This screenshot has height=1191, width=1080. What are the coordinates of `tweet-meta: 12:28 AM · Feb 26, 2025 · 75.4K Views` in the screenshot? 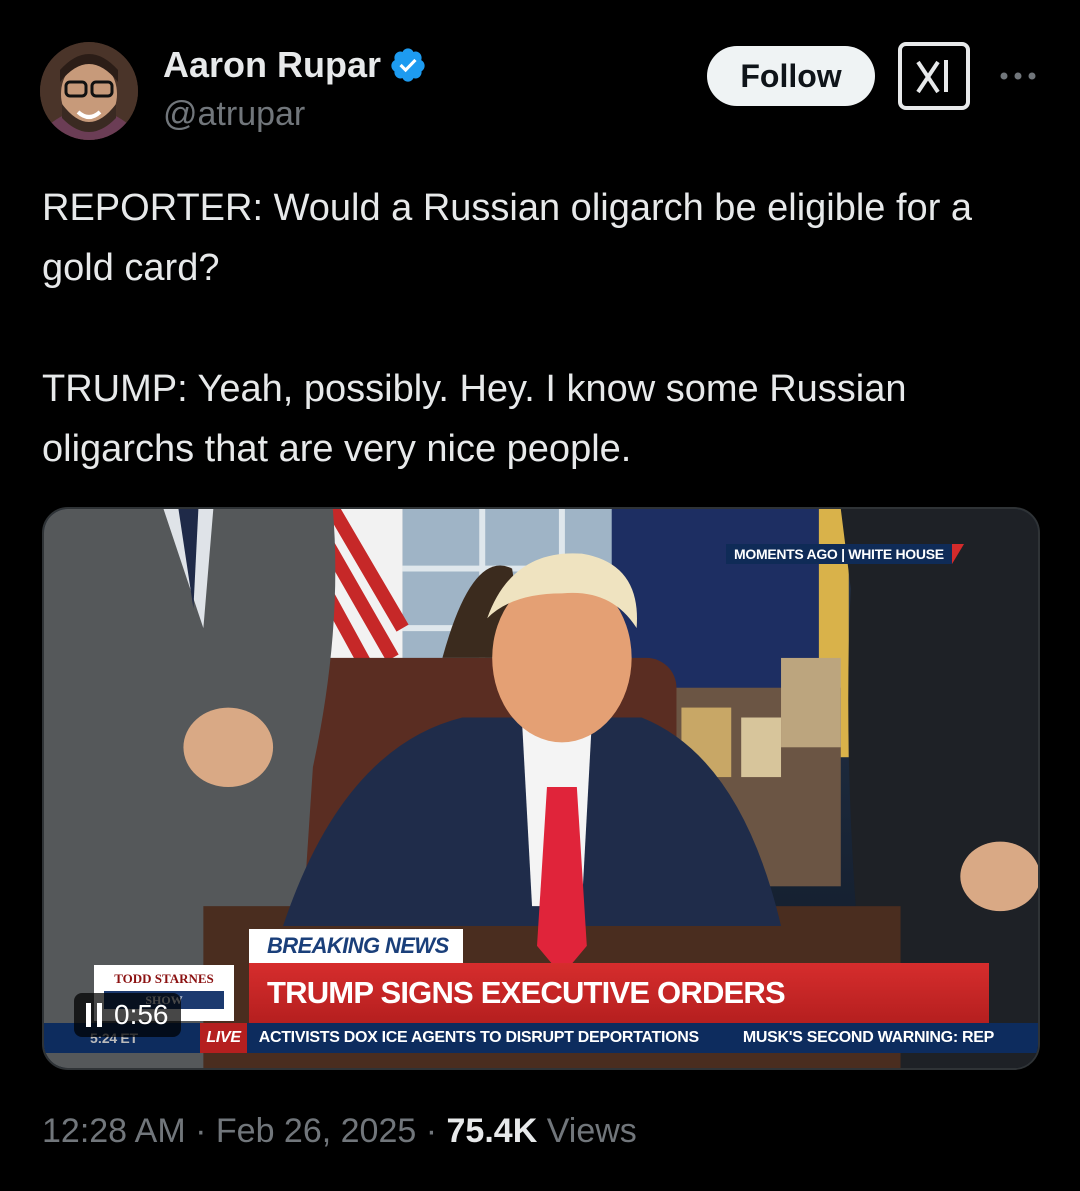 It's located at (339, 1131).